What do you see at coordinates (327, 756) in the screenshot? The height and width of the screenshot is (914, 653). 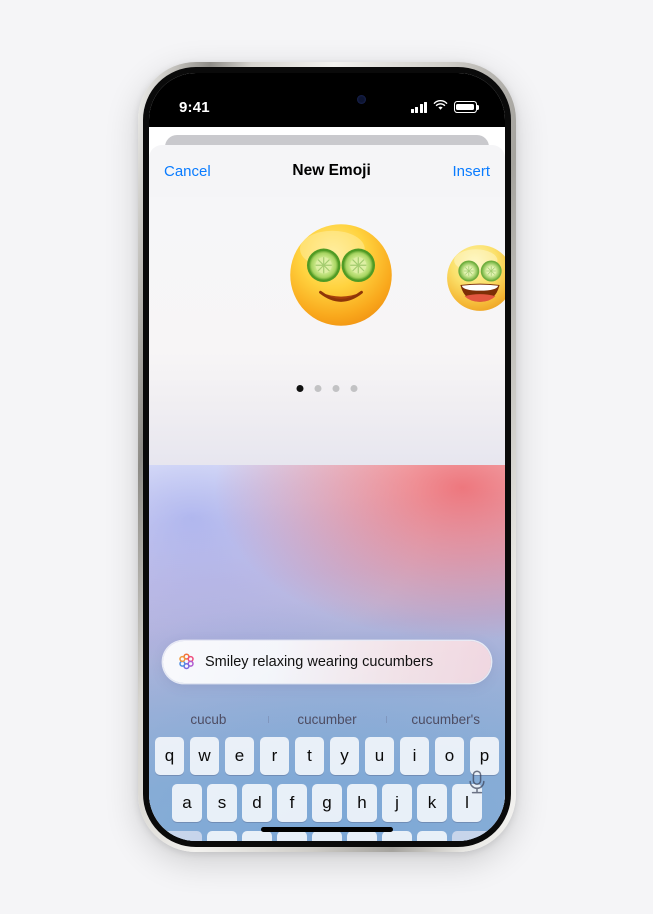 I see `keyboard-row-1: q w e r t y u i o p` at bounding box center [327, 756].